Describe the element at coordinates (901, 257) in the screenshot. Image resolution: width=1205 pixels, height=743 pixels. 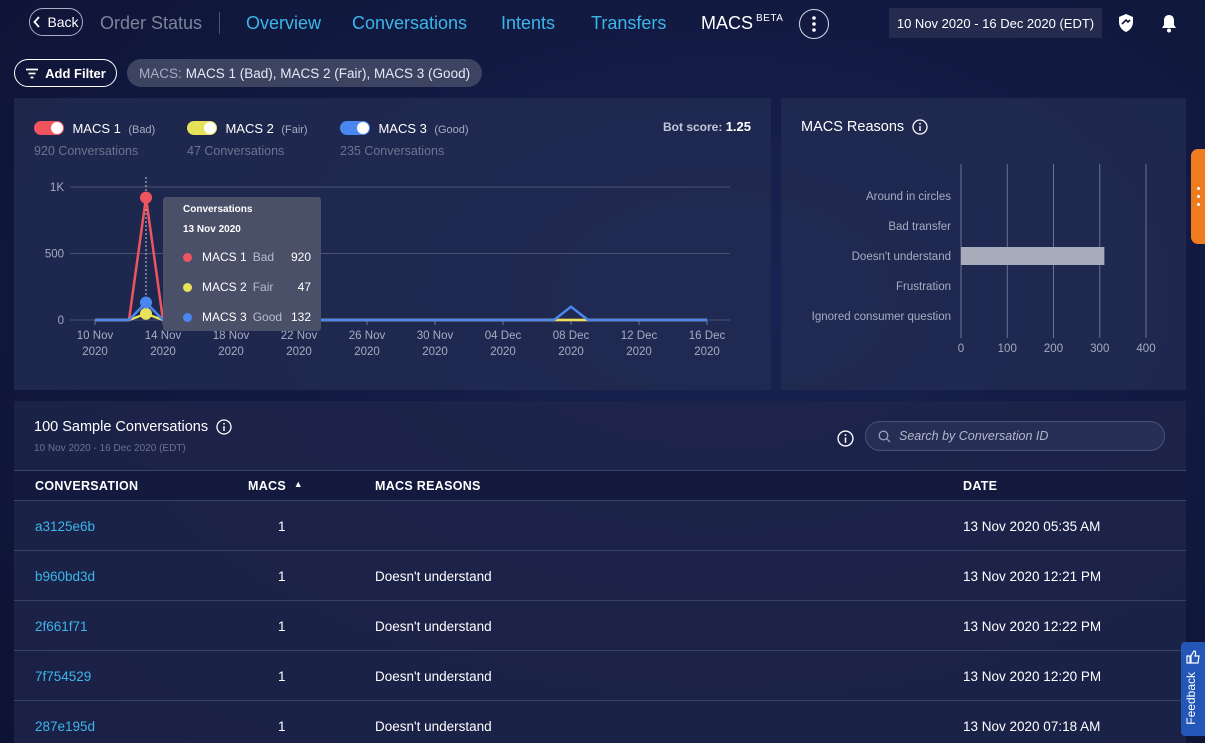
I see `category-label: Doesn't understand` at that location.